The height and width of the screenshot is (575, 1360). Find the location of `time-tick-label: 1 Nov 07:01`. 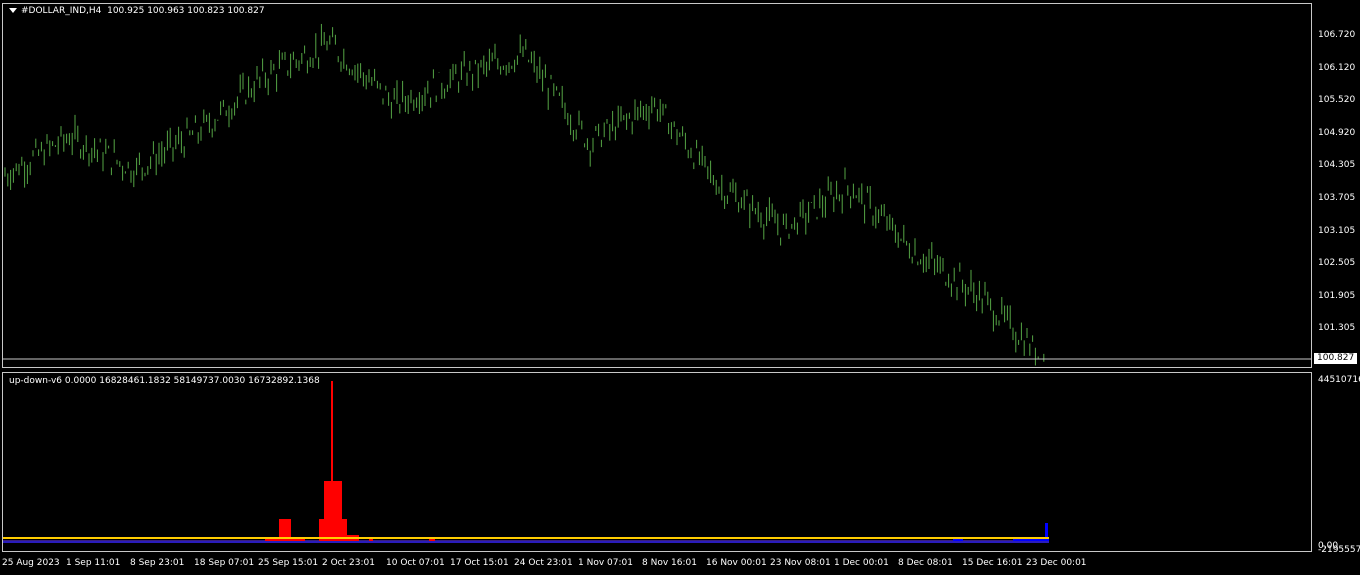

time-tick-label: 1 Nov 07:01 is located at coordinates (605, 563).